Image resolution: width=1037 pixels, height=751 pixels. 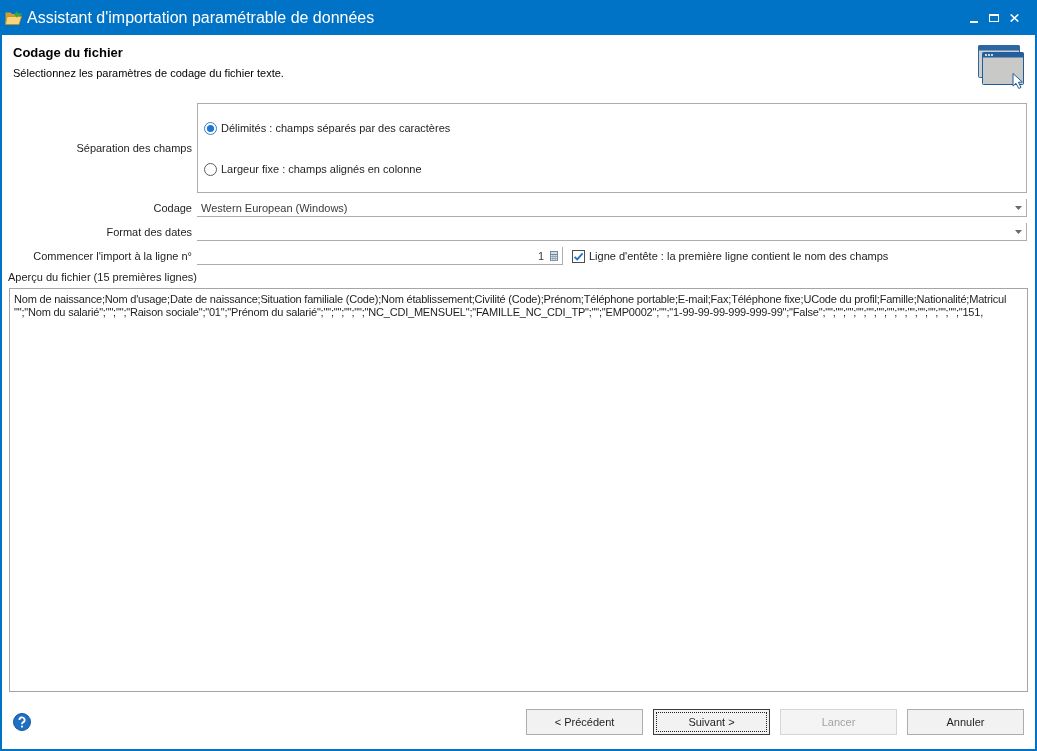 What do you see at coordinates (584, 722) in the screenshot?
I see `dialog-button: < Précédent` at bounding box center [584, 722].